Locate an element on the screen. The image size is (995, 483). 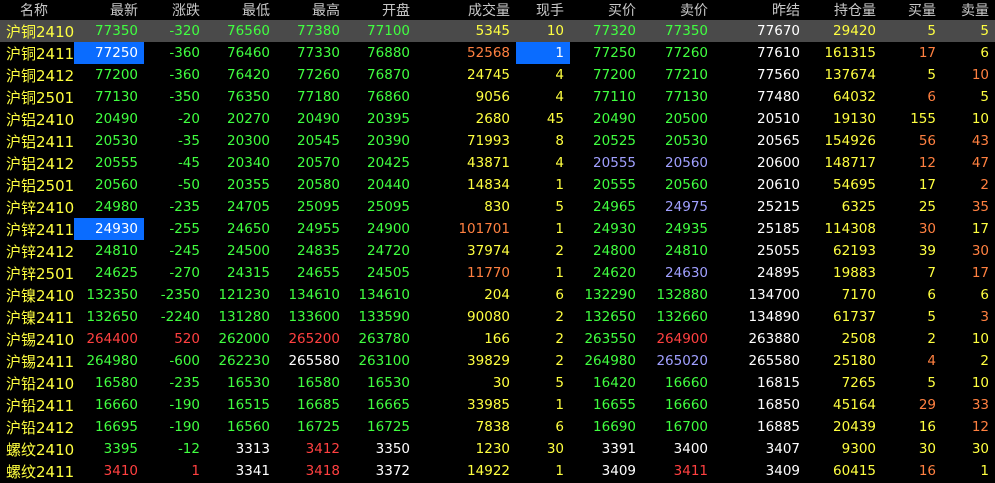
quote-cell: 45 is located at coordinates (555, 119).